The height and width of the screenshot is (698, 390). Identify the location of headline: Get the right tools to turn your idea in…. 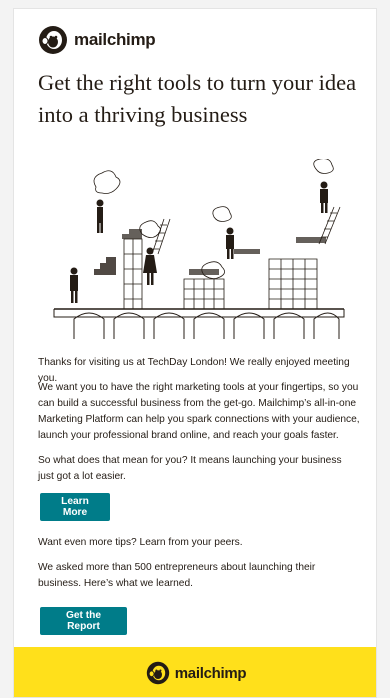
(197, 98).